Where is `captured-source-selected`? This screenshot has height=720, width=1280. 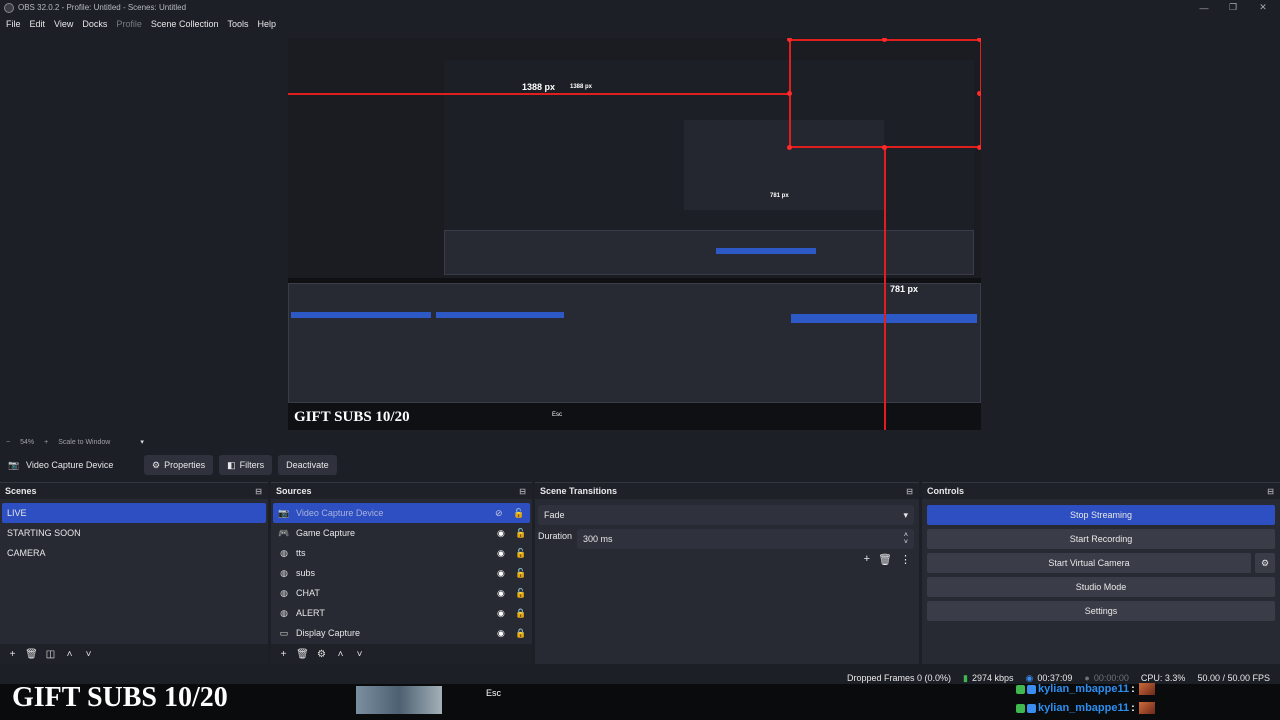 captured-source-selected is located at coordinates (500, 315).